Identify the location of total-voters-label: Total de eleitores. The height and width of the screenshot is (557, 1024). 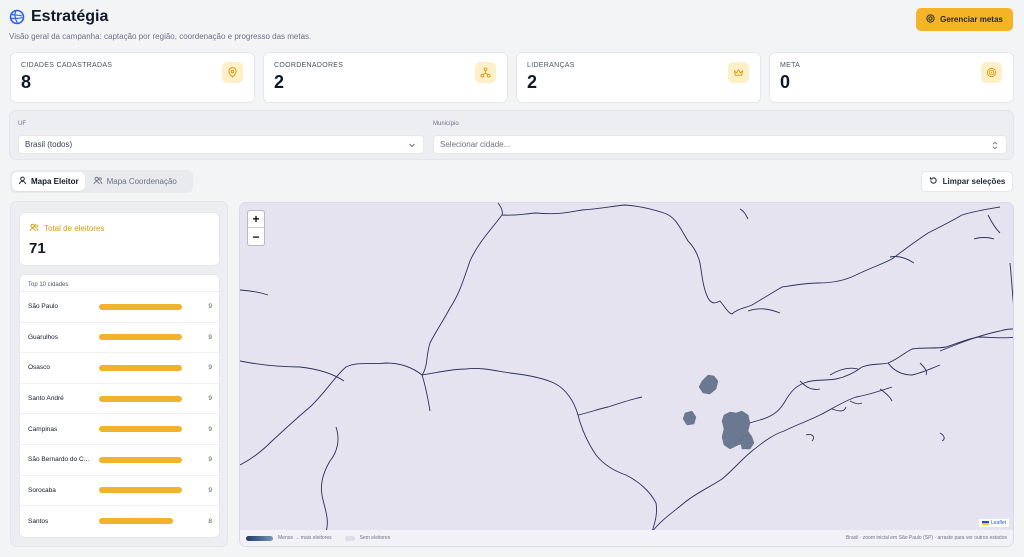
(74, 228).